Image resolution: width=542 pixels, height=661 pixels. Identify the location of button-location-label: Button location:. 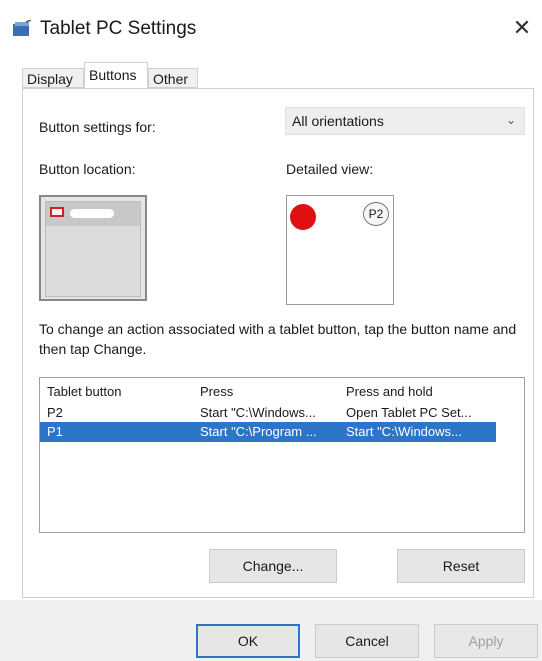
(87, 169).